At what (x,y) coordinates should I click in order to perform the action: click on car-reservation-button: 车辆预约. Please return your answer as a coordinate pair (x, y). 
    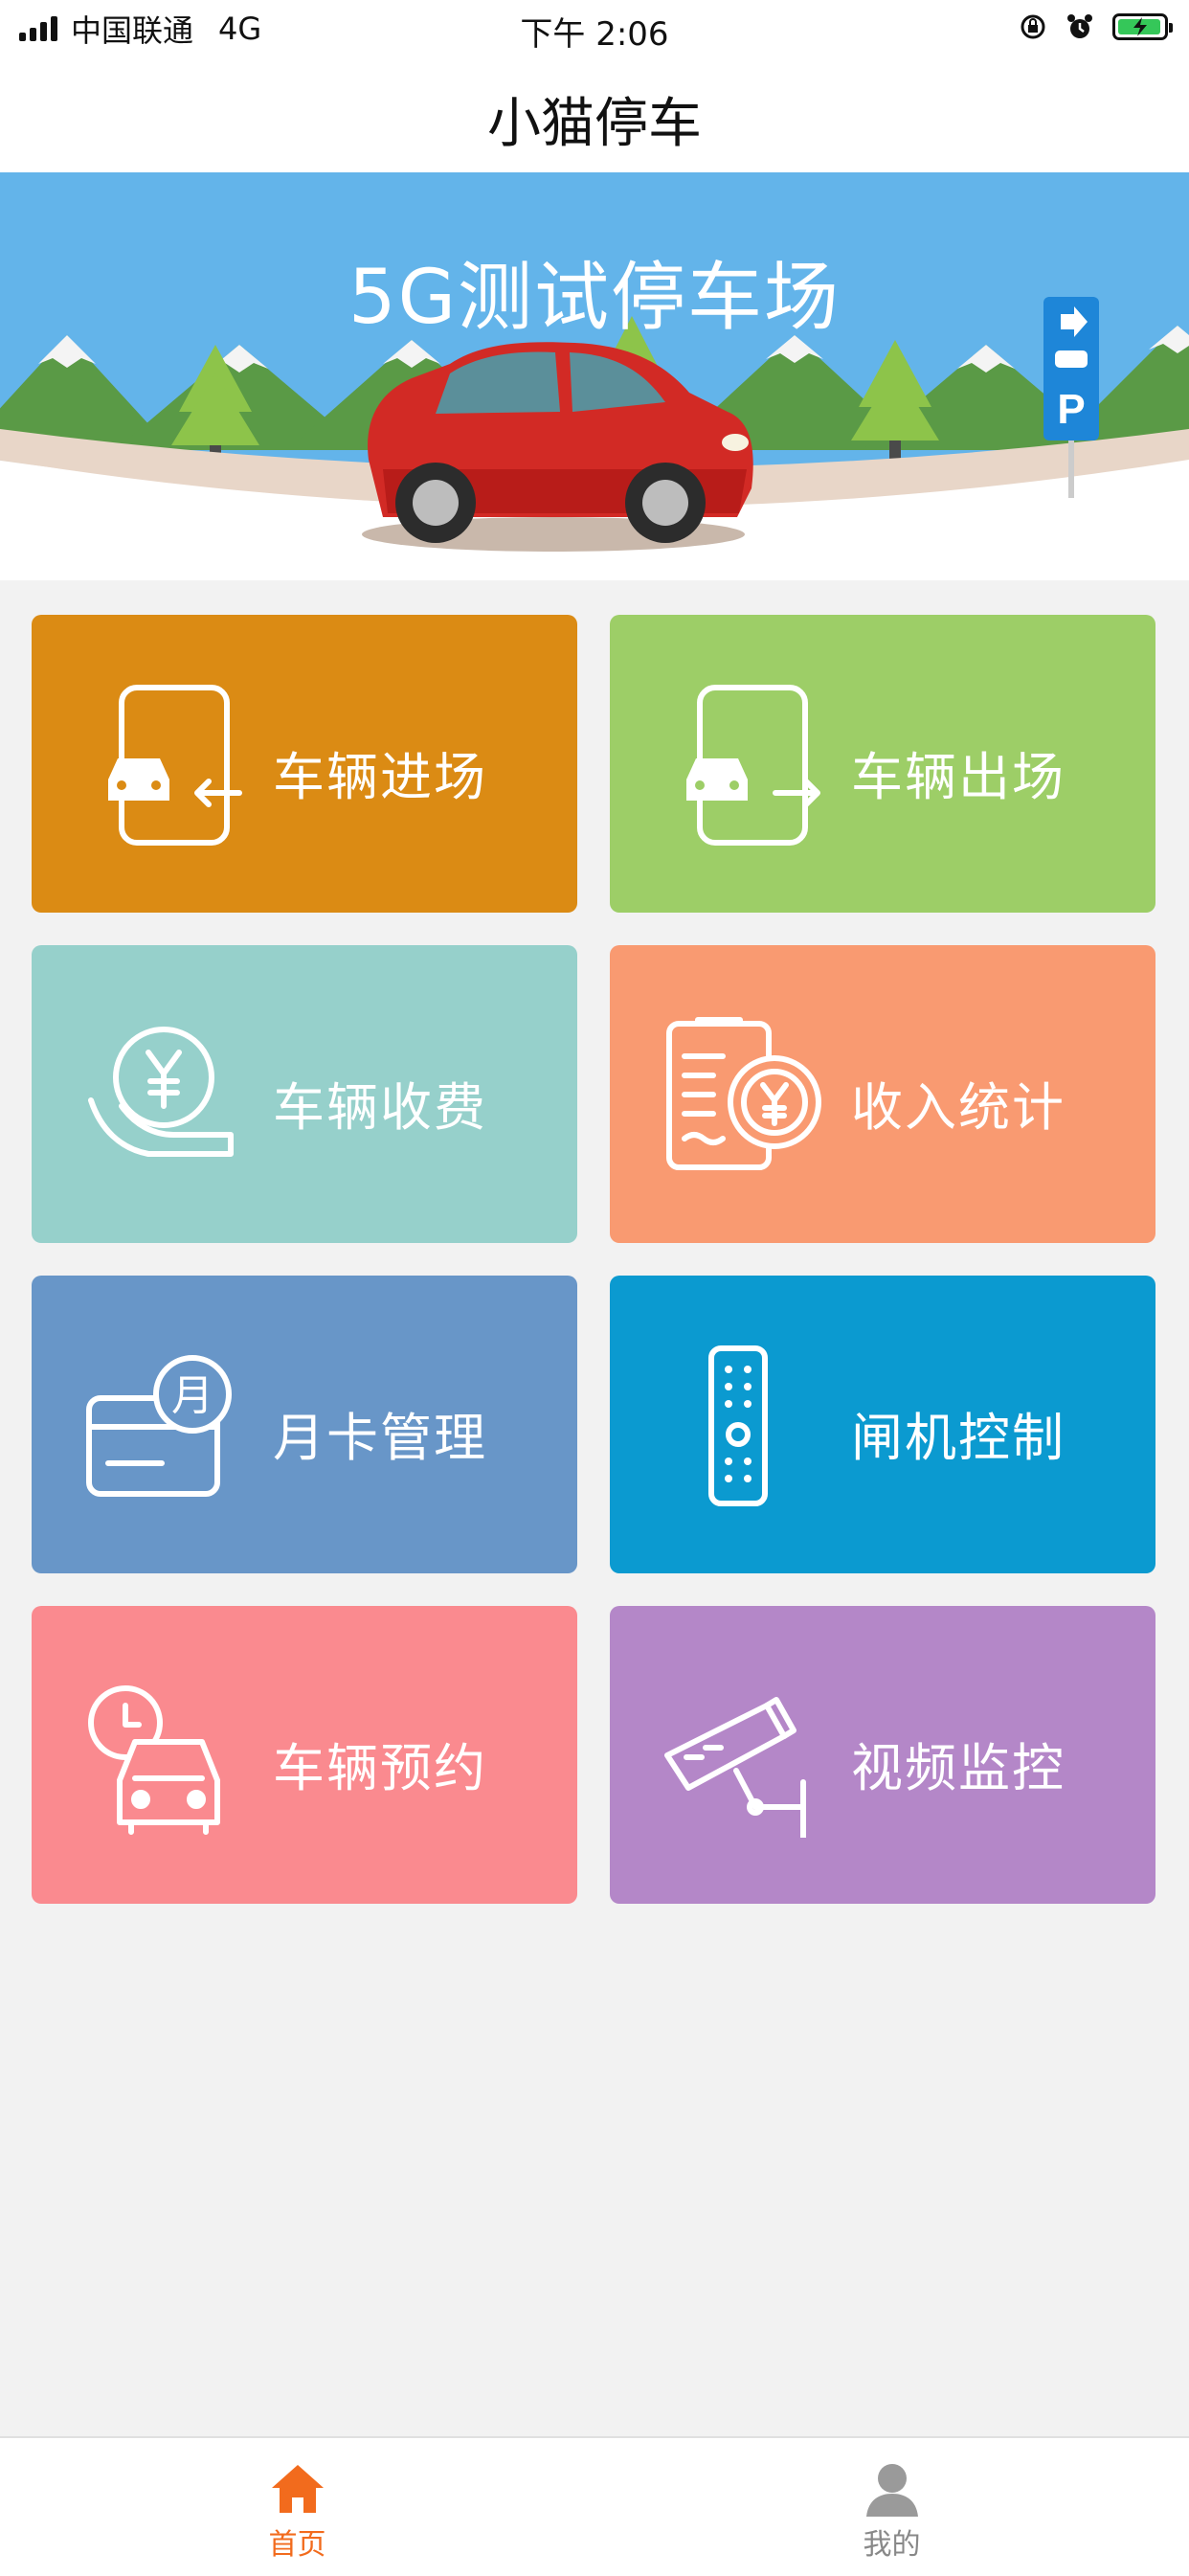
    Looking at the image, I should click on (304, 1755).